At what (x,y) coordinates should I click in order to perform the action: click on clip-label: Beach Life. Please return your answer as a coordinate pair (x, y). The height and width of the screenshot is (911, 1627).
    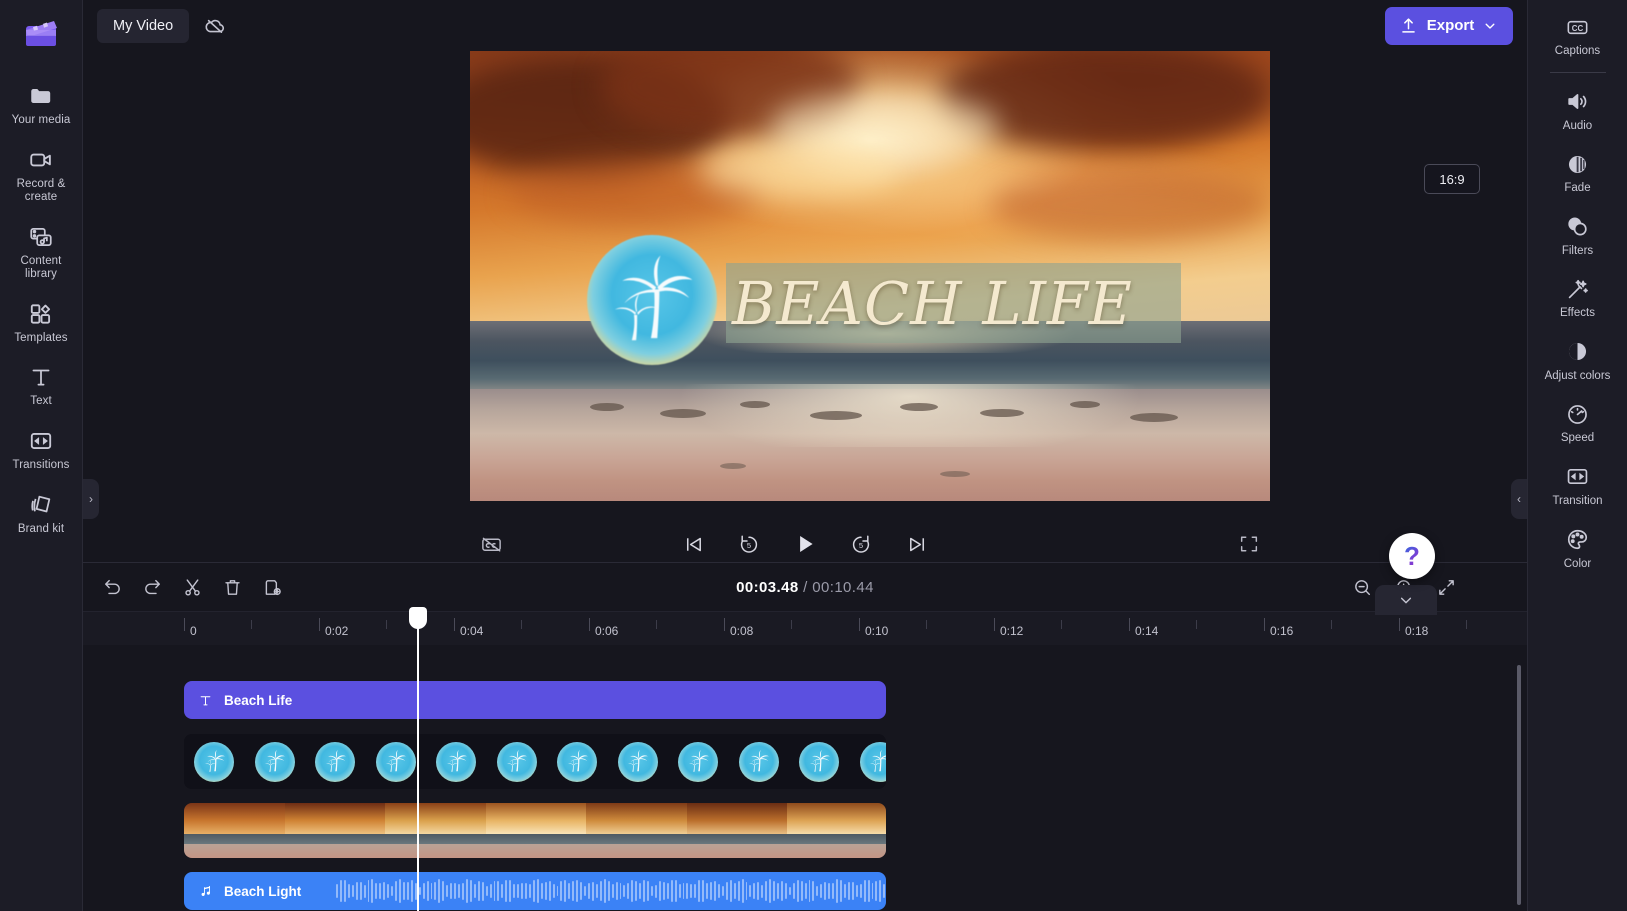
    Looking at the image, I should click on (258, 700).